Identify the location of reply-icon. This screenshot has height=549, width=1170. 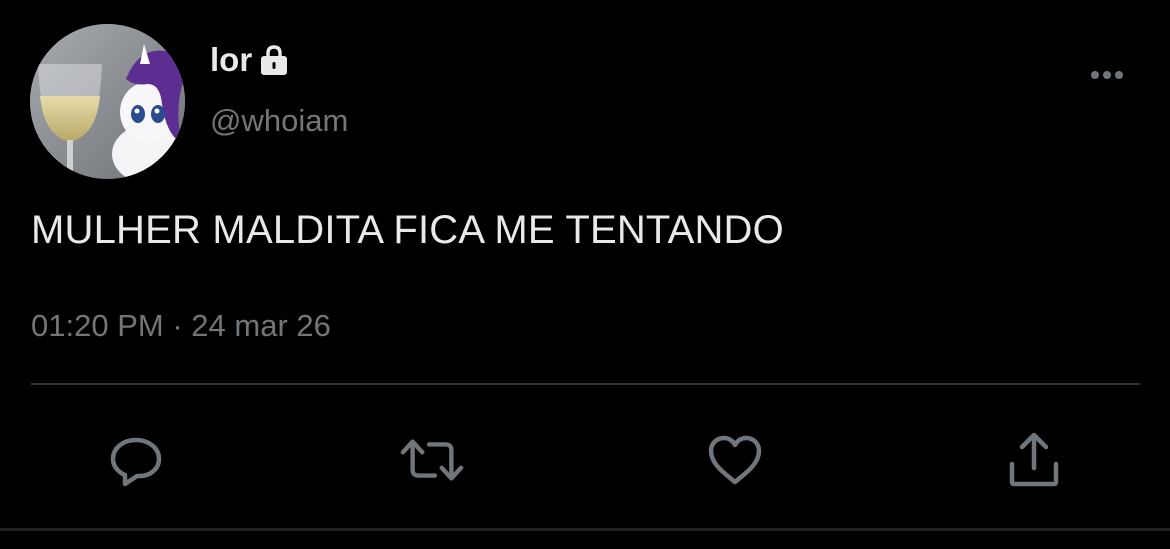
(136, 462).